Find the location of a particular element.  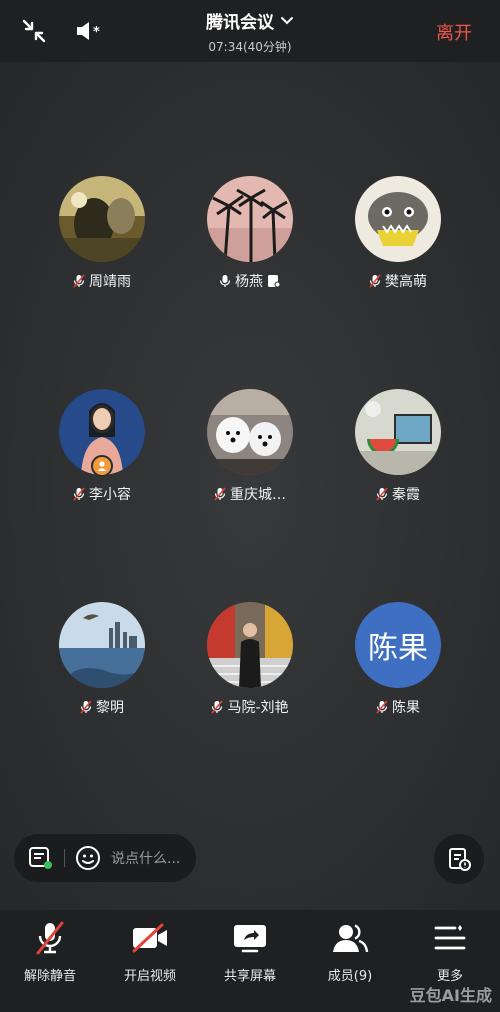

participant-tile: 黎明 is located at coordinates (102, 659).